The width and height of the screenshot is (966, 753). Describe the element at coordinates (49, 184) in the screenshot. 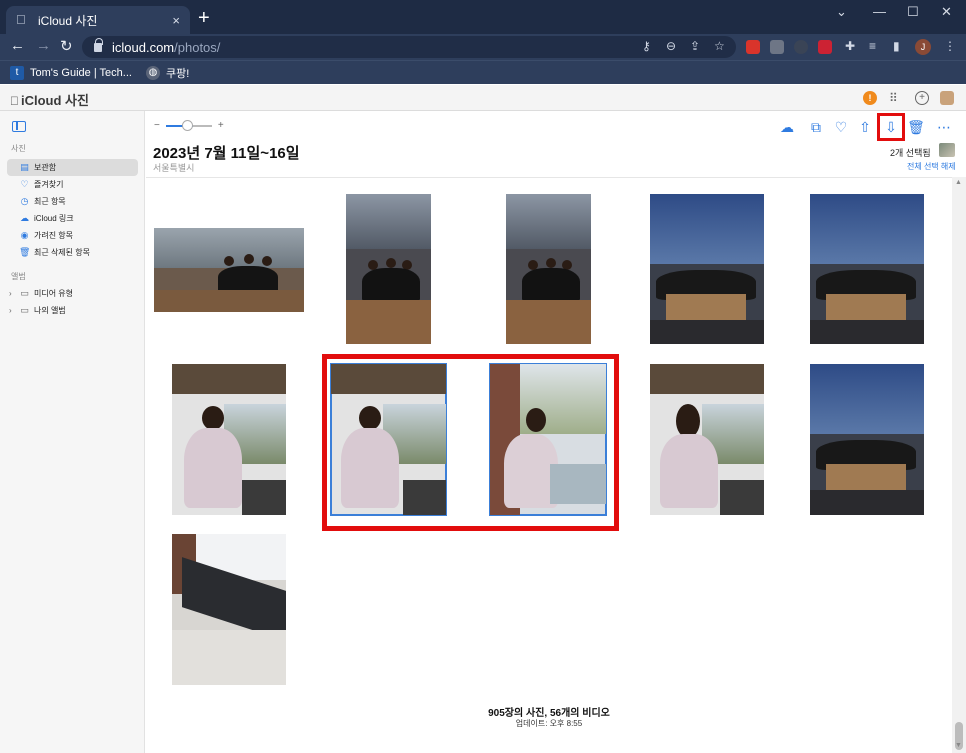

I see `sidebar-item-label: 즐겨찾기` at that location.